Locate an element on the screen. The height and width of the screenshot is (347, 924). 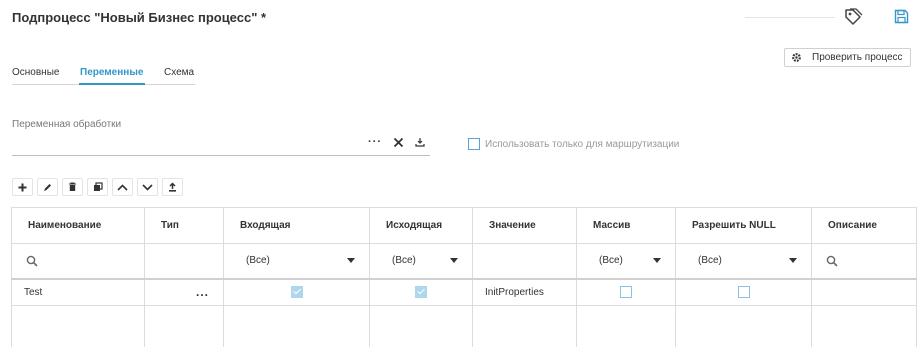
filter-name is located at coordinates (78, 261).